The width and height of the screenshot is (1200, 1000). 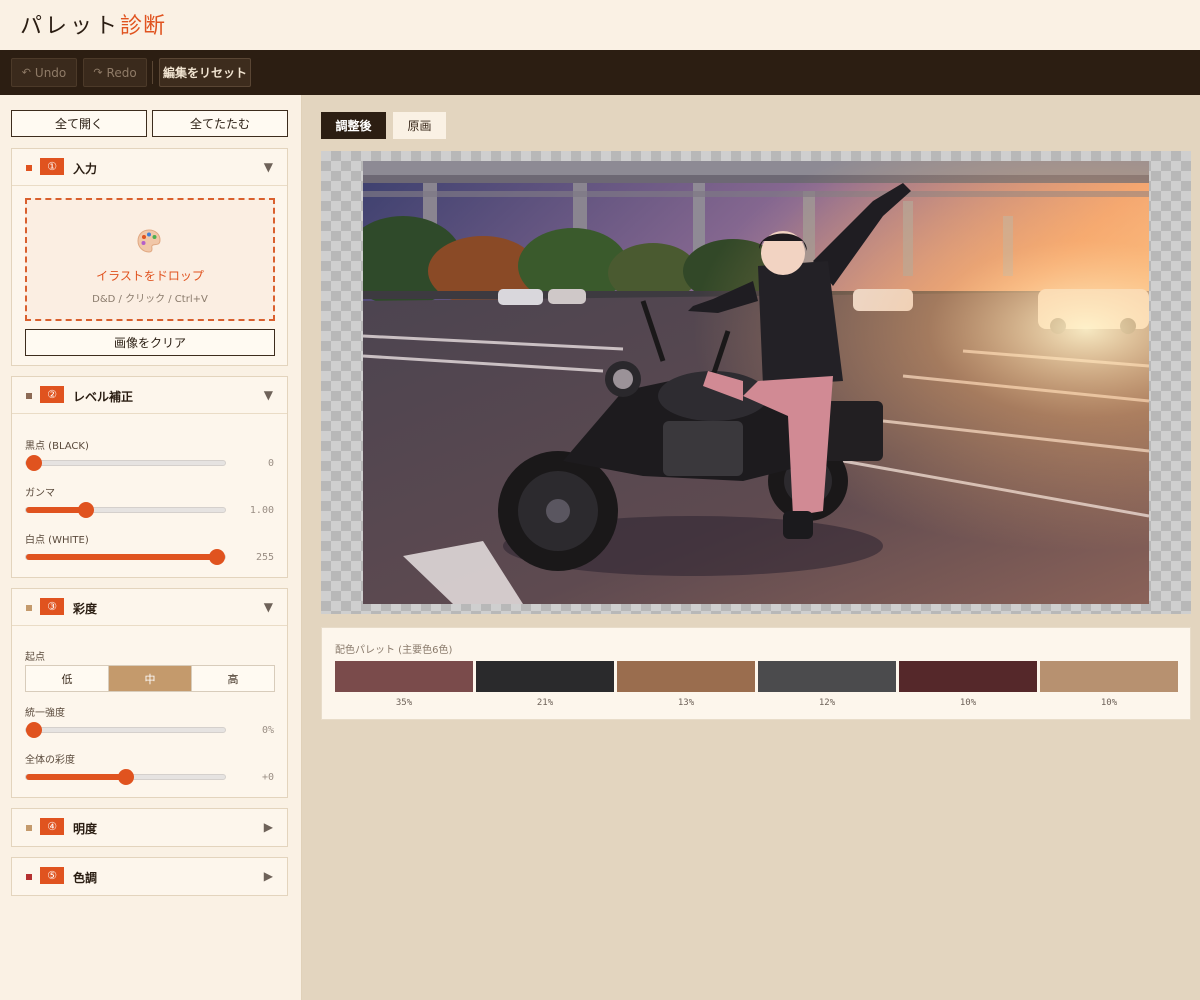 I want to click on expand-all-button: 全て開く, so click(x=79, y=123).